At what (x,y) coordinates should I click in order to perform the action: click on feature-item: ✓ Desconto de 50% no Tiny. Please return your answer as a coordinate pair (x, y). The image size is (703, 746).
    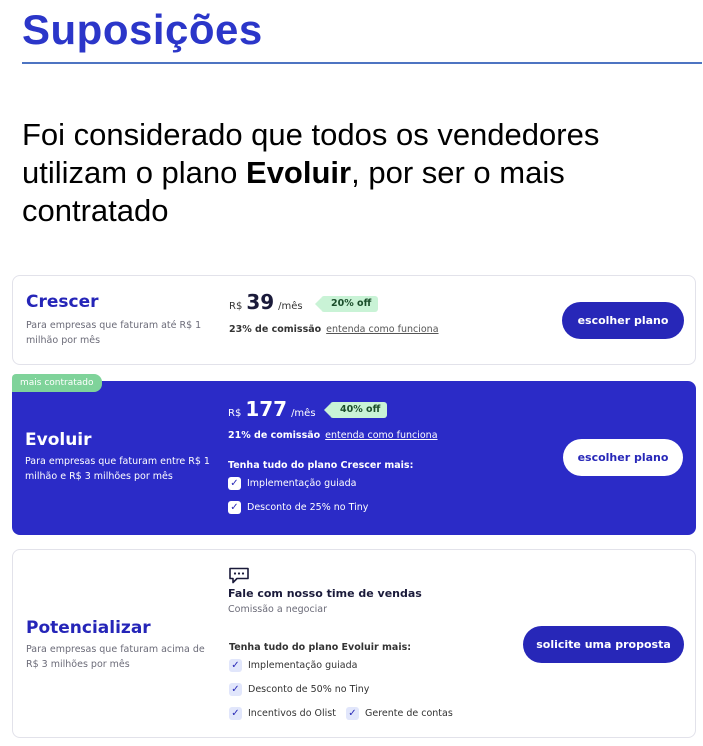
    Looking at the image, I should click on (299, 689).